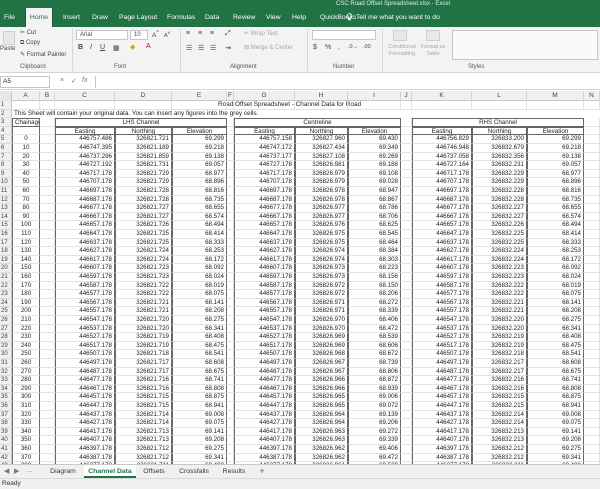 The width and height of the screenshot is (600, 489). Describe the element at coordinates (85, 96) in the screenshot. I see `column-header-c: C` at that location.